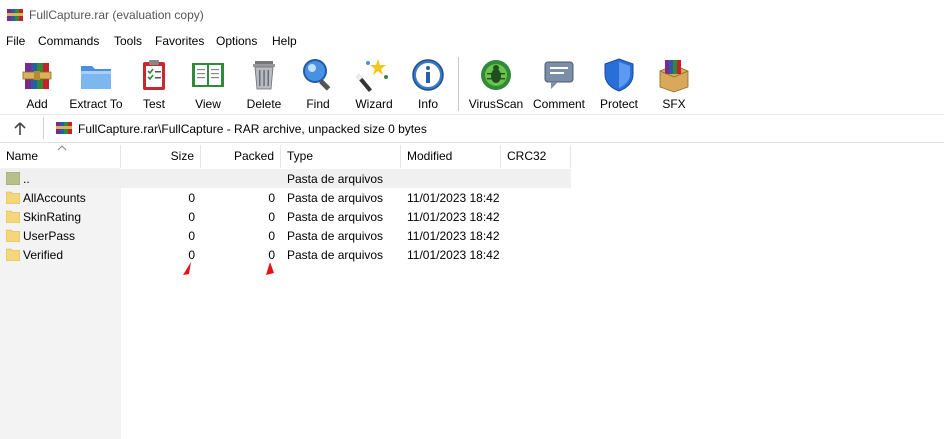 Image resolution: width=944 pixels, height=439 pixels. I want to click on archive-icon, so click(64, 128).